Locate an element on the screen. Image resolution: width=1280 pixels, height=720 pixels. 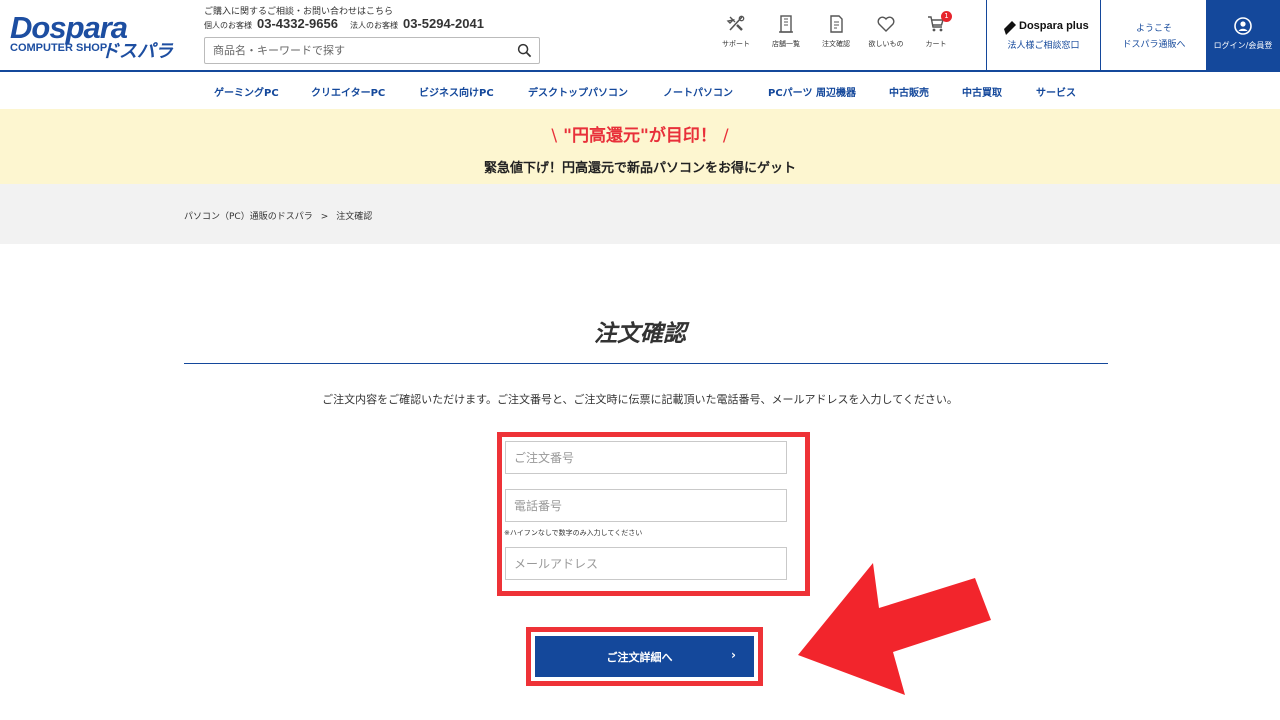
corporate-label: 法人のお客様 is located at coordinates (373, 25).